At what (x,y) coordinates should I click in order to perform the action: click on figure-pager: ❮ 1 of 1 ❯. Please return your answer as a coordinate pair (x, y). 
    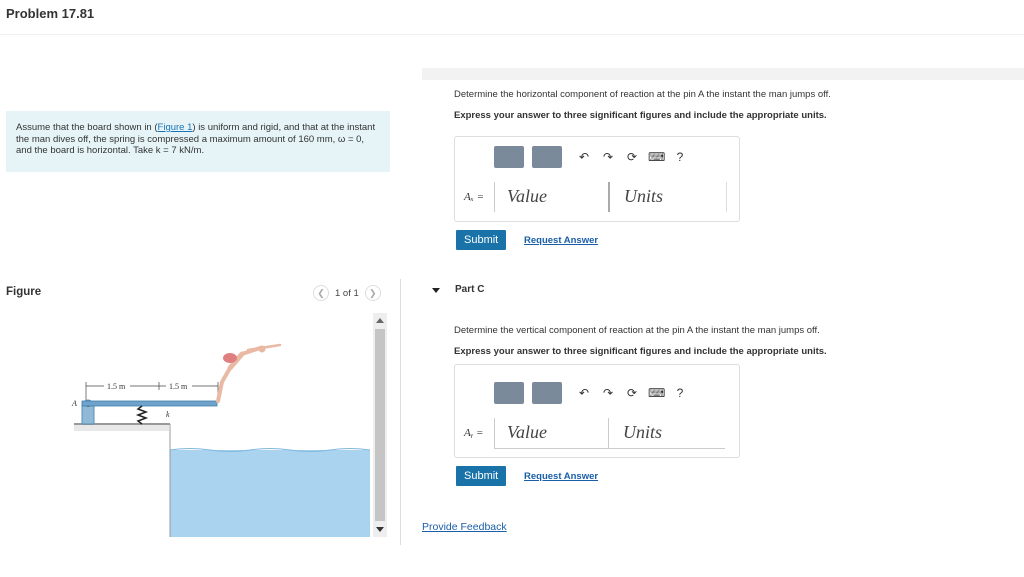
    Looking at the image, I should click on (347, 293).